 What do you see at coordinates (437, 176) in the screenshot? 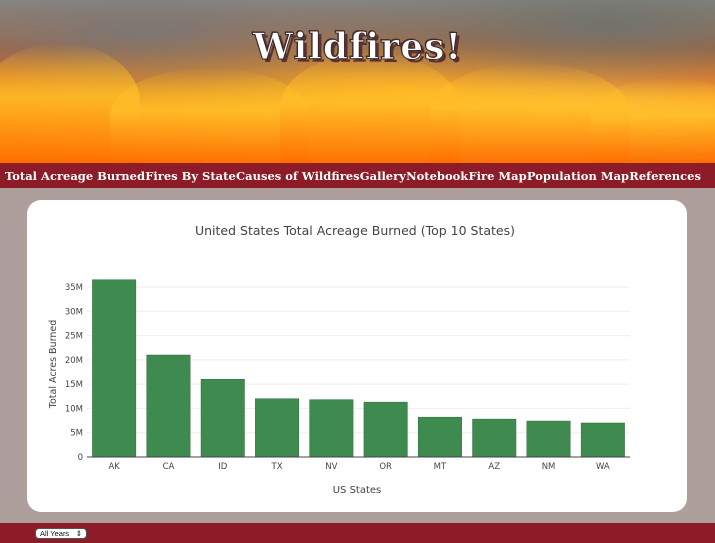
I see `nav-notebook: Notebook` at bounding box center [437, 176].